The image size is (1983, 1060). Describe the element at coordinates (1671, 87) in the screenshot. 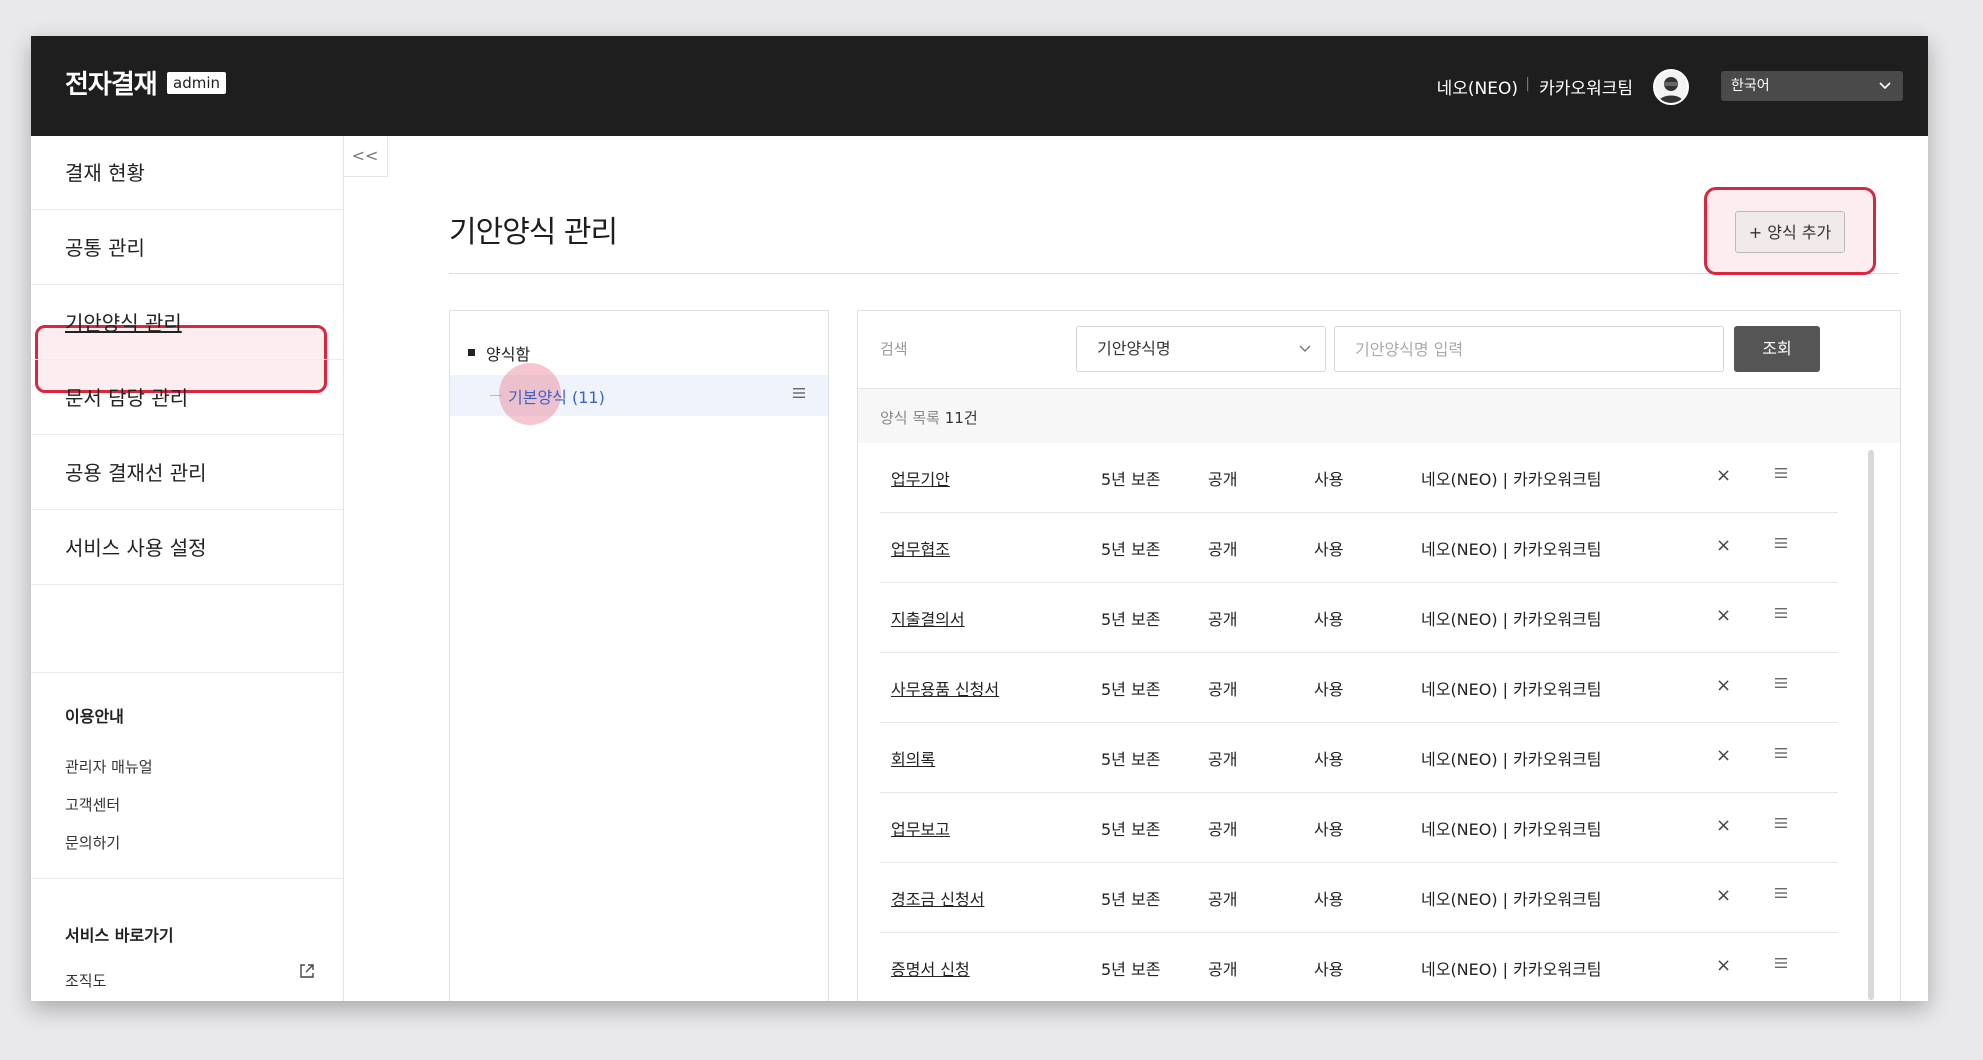

I see `avatar` at that location.